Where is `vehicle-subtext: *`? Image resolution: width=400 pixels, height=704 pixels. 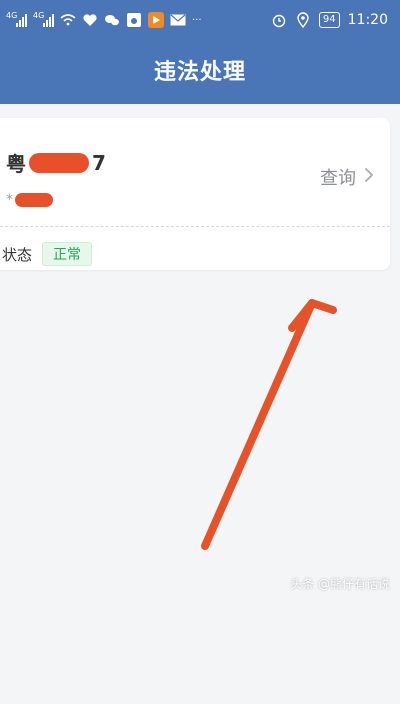 vehicle-subtext: * is located at coordinates (29, 200).